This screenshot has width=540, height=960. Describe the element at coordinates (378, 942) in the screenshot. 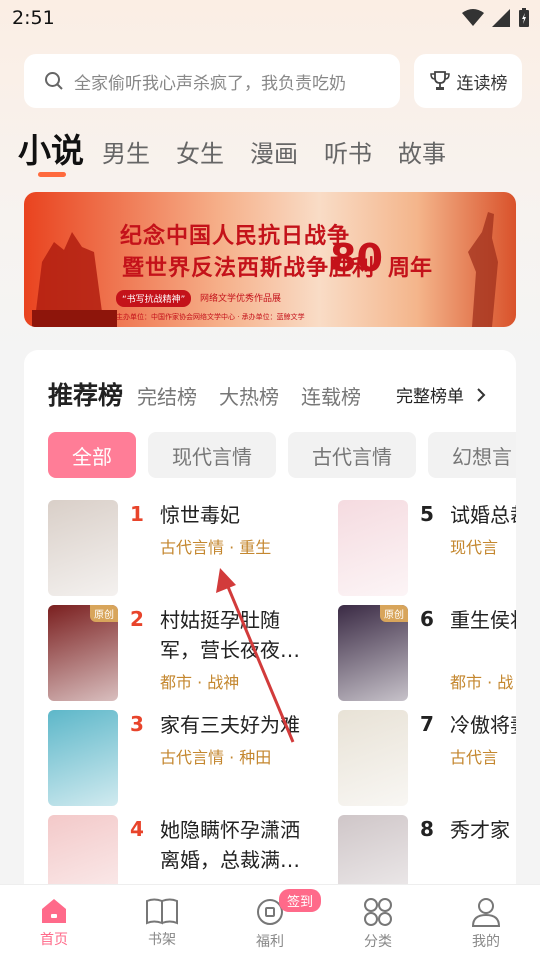

I see `nav-category-label: 分类` at that location.